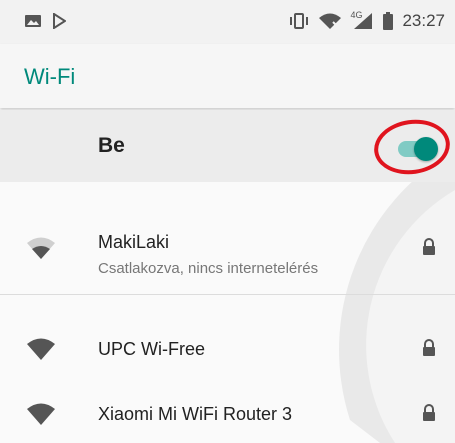  What do you see at coordinates (227, 294) in the screenshot?
I see `divider` at bounding box center [227, 294].